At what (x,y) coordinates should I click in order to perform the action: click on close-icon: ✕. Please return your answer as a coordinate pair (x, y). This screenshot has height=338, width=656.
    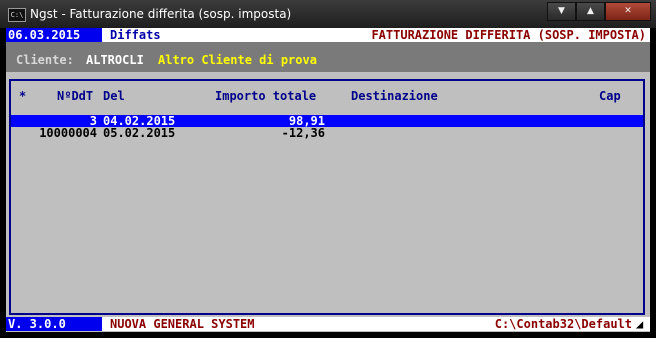
    Looking at the image, I should click on (628, 11).